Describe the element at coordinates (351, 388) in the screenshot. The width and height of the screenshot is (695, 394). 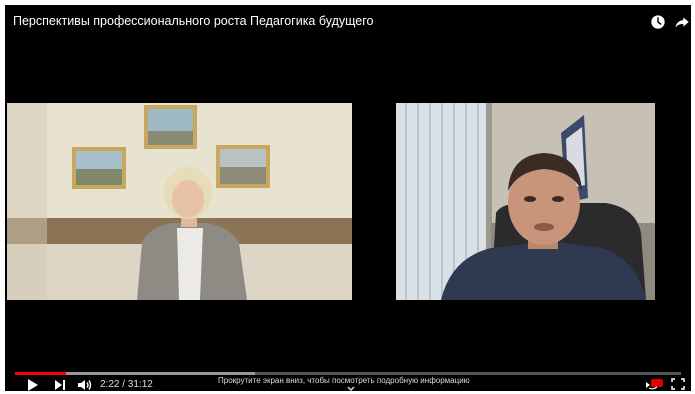
I see `chevron-down-icon` at that location.